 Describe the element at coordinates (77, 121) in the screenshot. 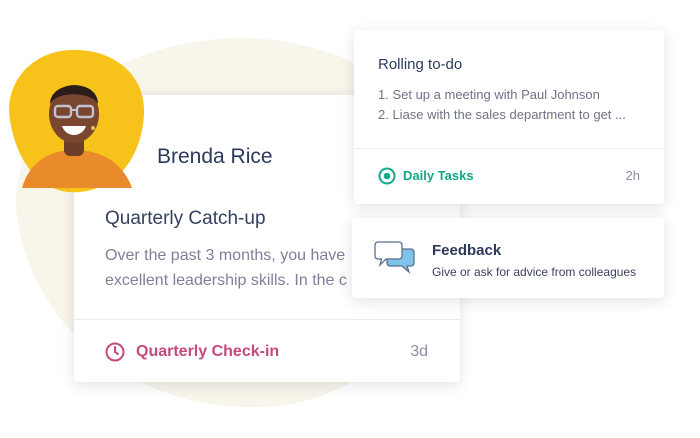

I see `avatar` at that location.